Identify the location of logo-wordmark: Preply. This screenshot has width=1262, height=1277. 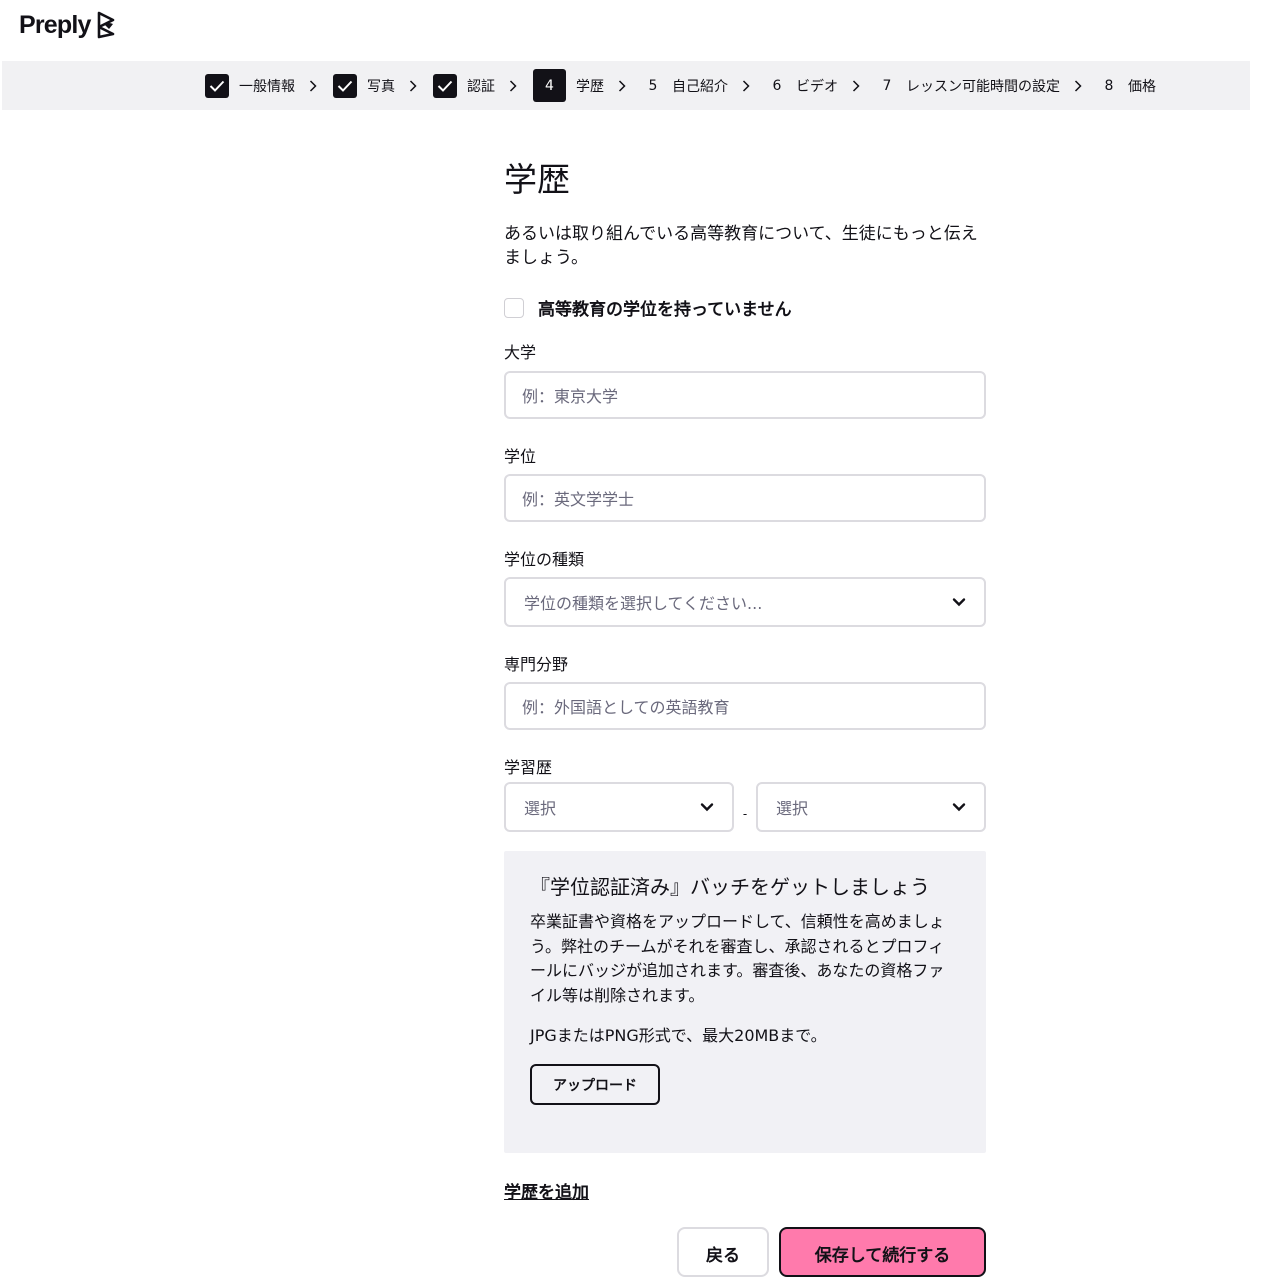
(55, 24).